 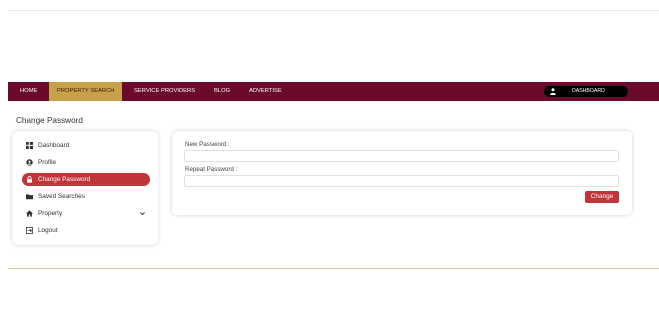 I want to click on sidebar-item-label: Change Password, so click(x=64, y=179).